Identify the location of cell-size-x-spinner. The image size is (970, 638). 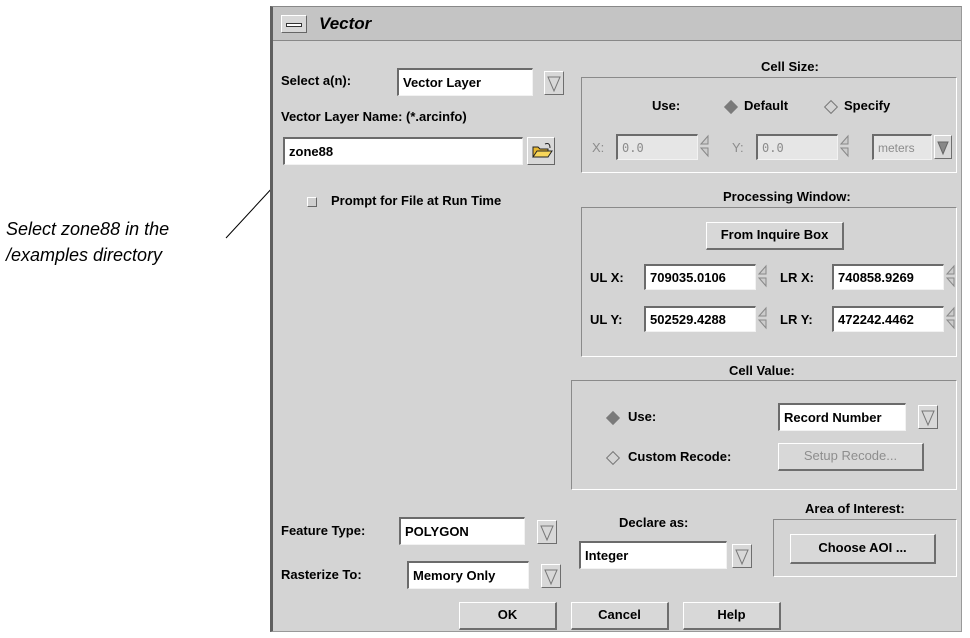
(705, 146).